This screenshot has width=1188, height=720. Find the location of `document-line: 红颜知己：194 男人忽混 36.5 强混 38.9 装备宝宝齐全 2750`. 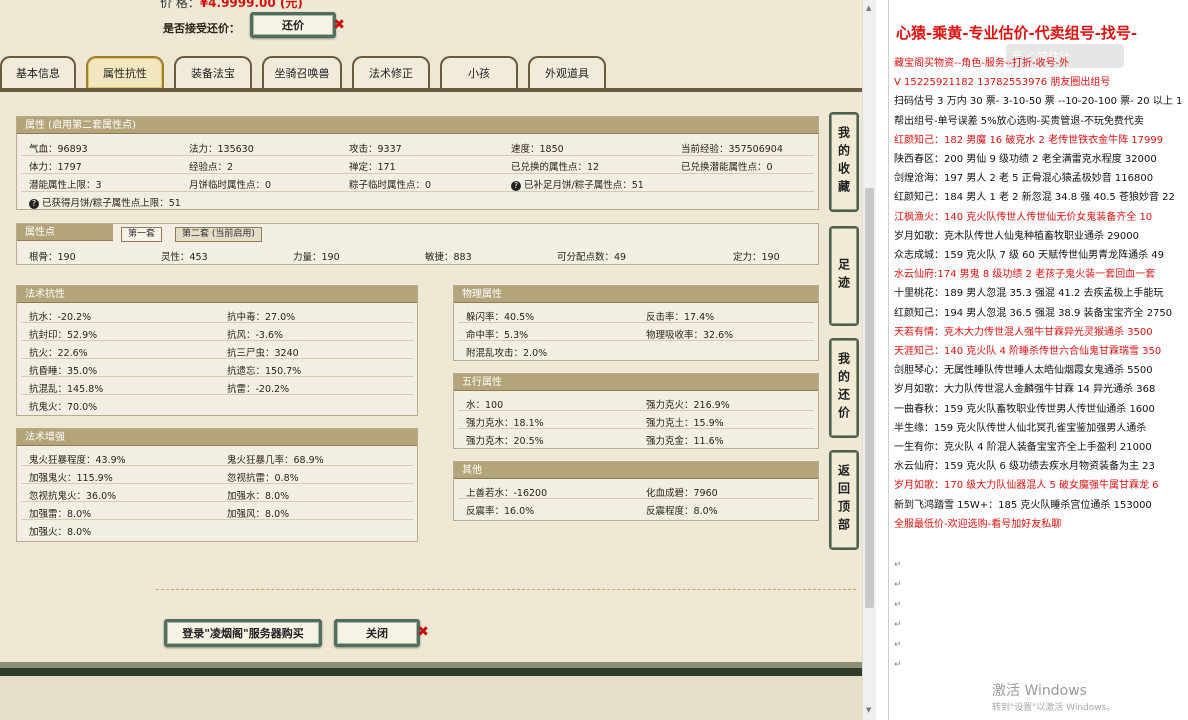

document-line: 红颜知己：194 男人忽混 36.5 强混 38.9 装备宝宝齐全 2750 is located at coordinates (1033, 313).